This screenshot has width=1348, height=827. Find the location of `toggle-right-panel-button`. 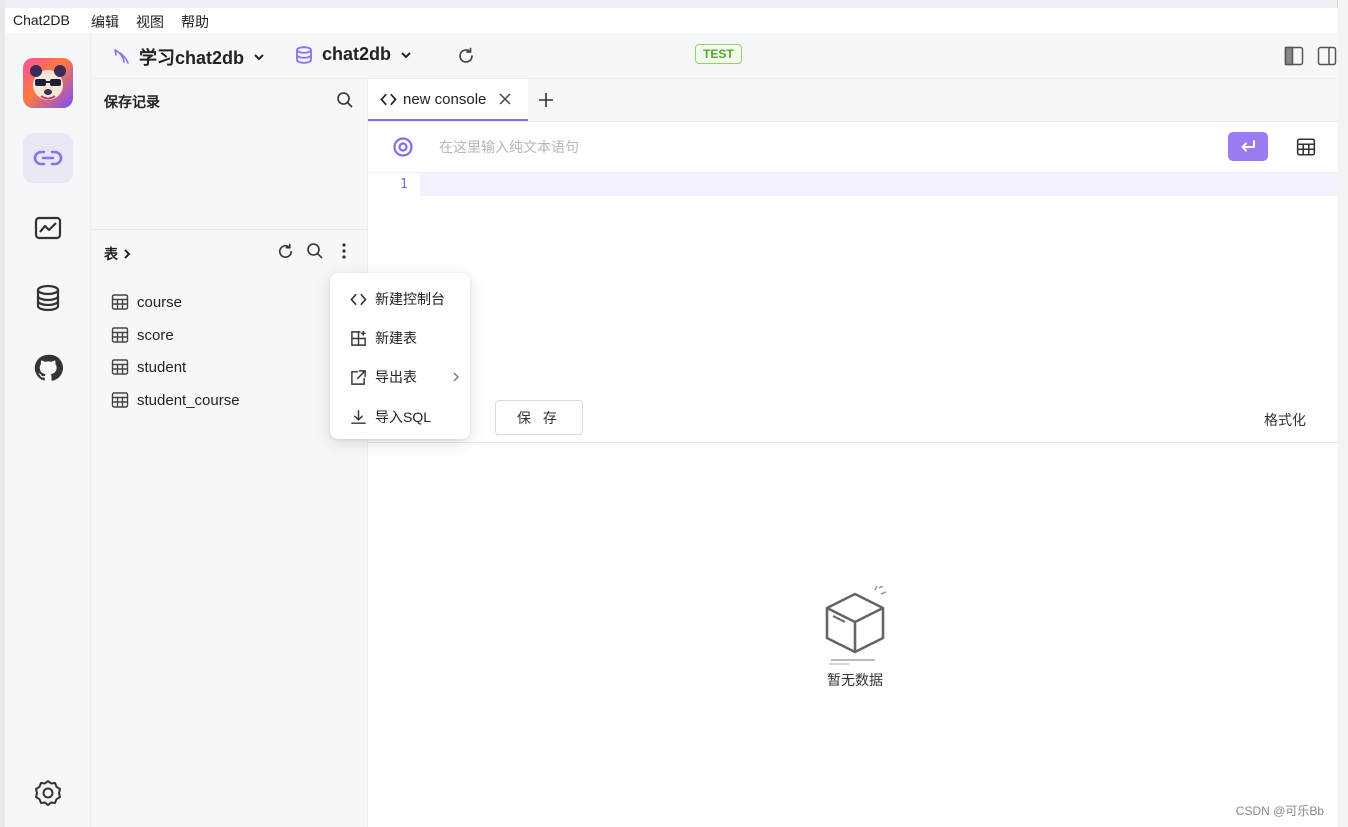

toggle-right-panel-button is located at coordinates (1327, 56).